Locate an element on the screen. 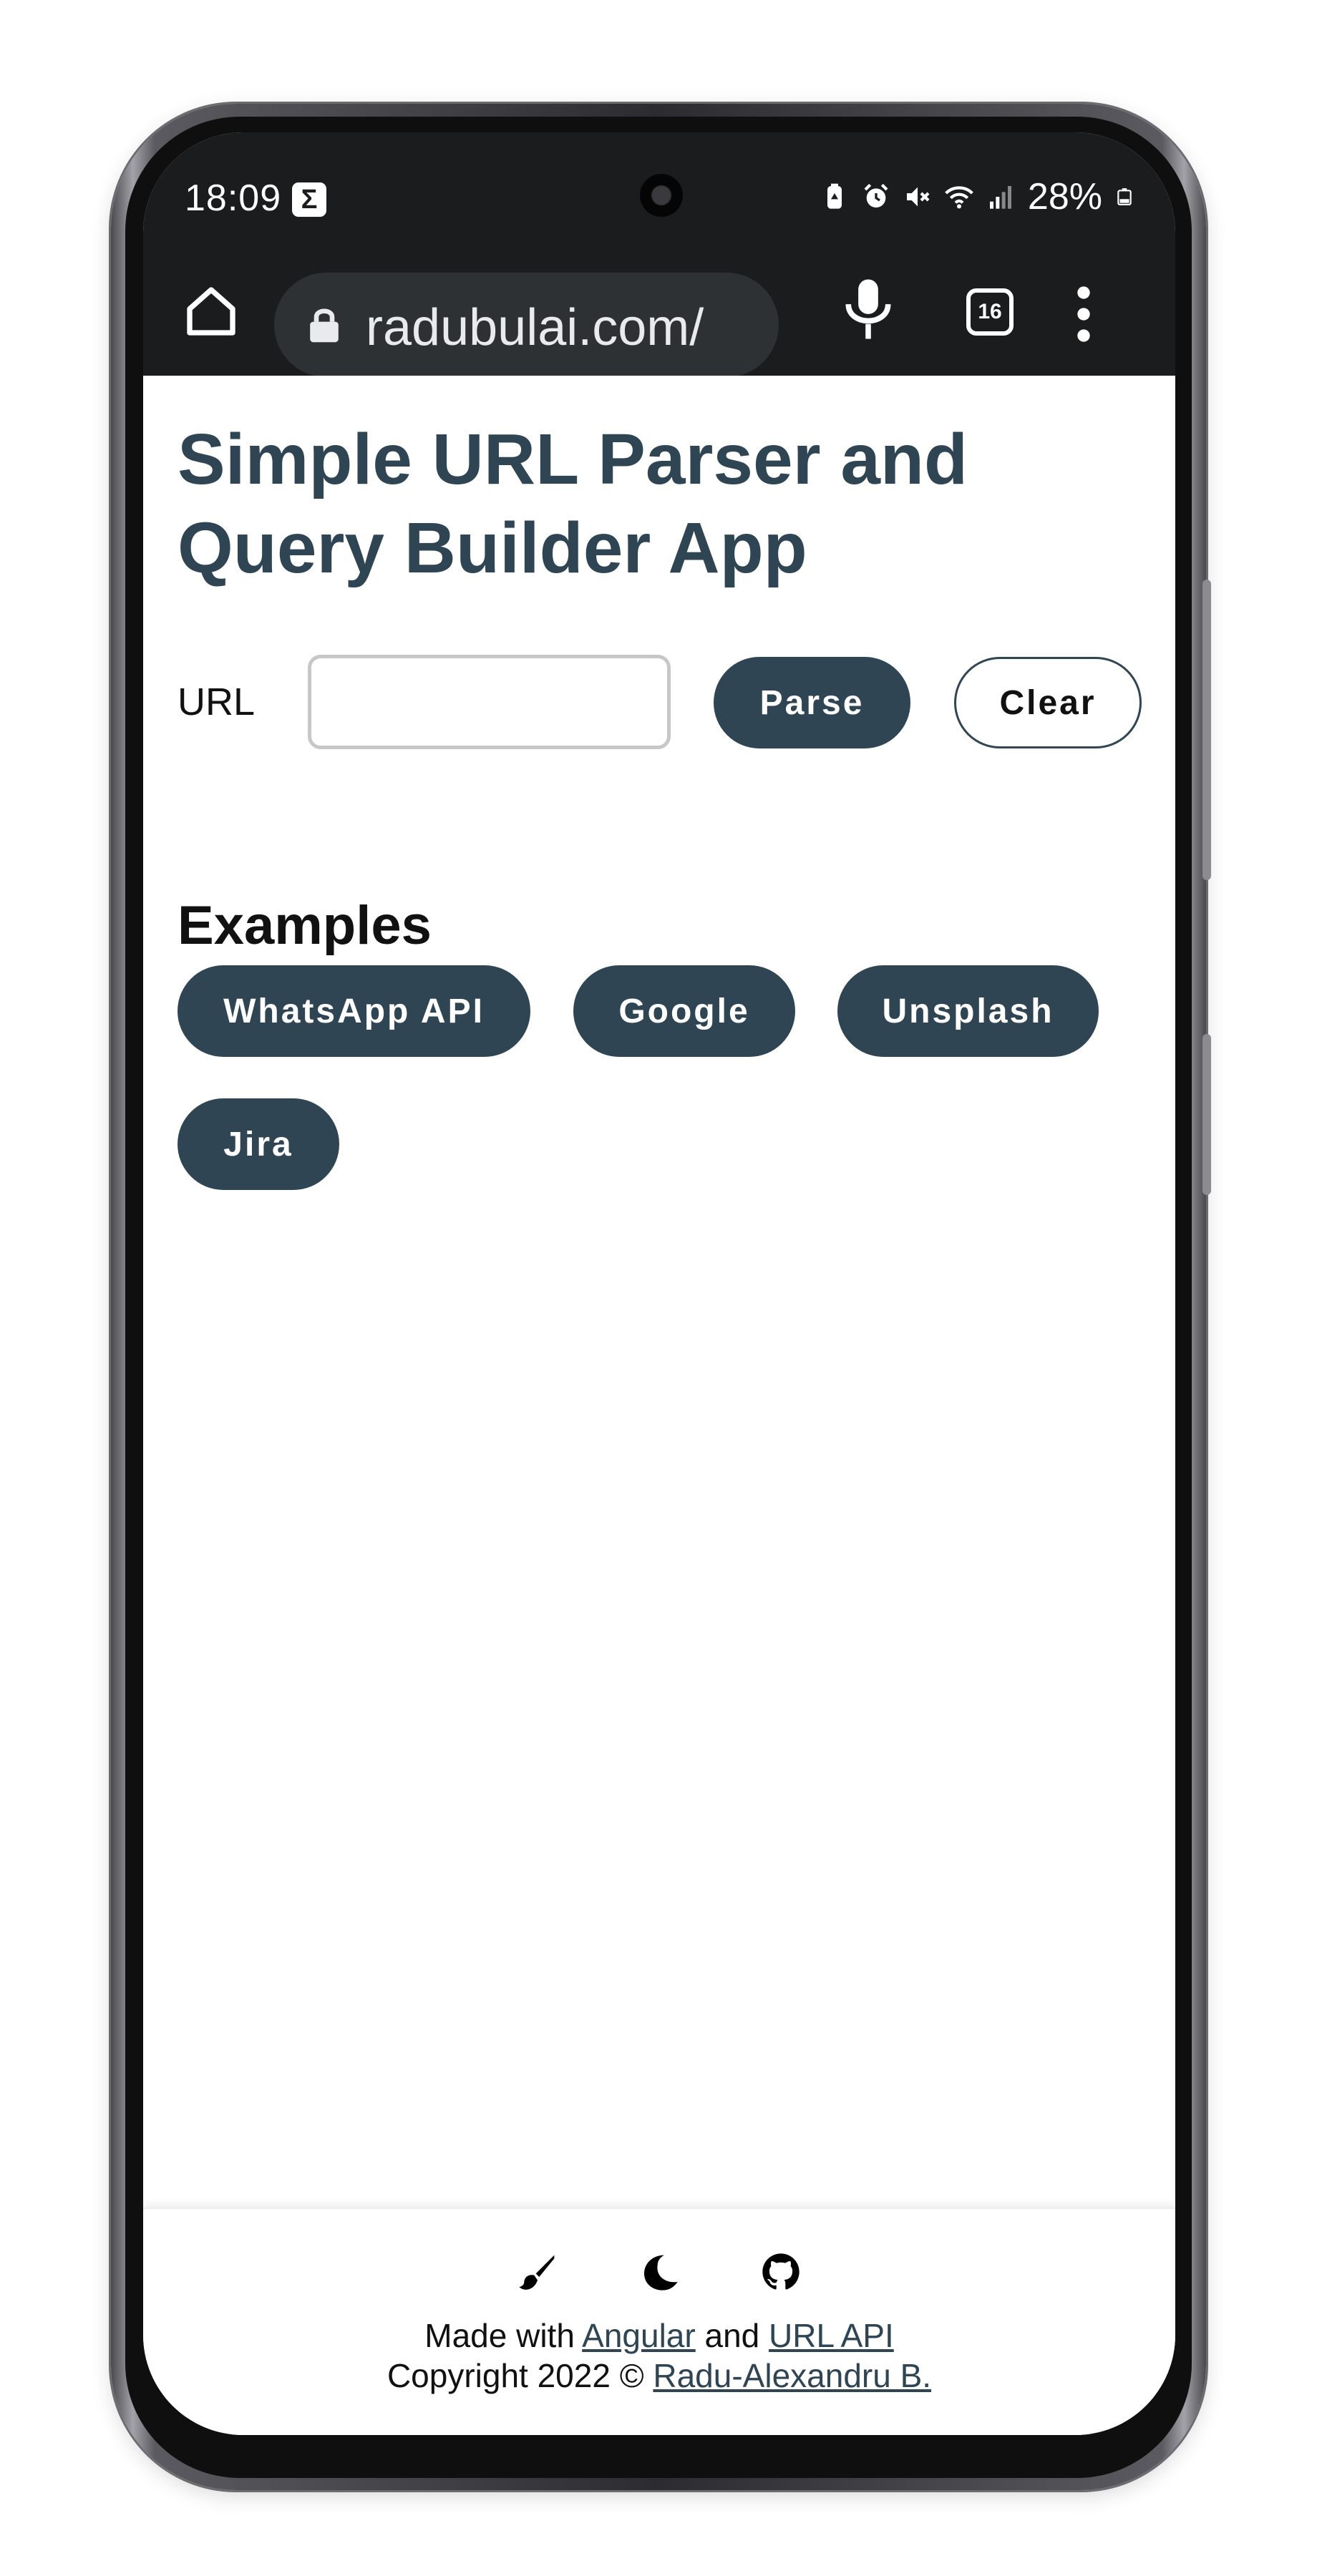  github-icon is located at coordinates (781, 2272).